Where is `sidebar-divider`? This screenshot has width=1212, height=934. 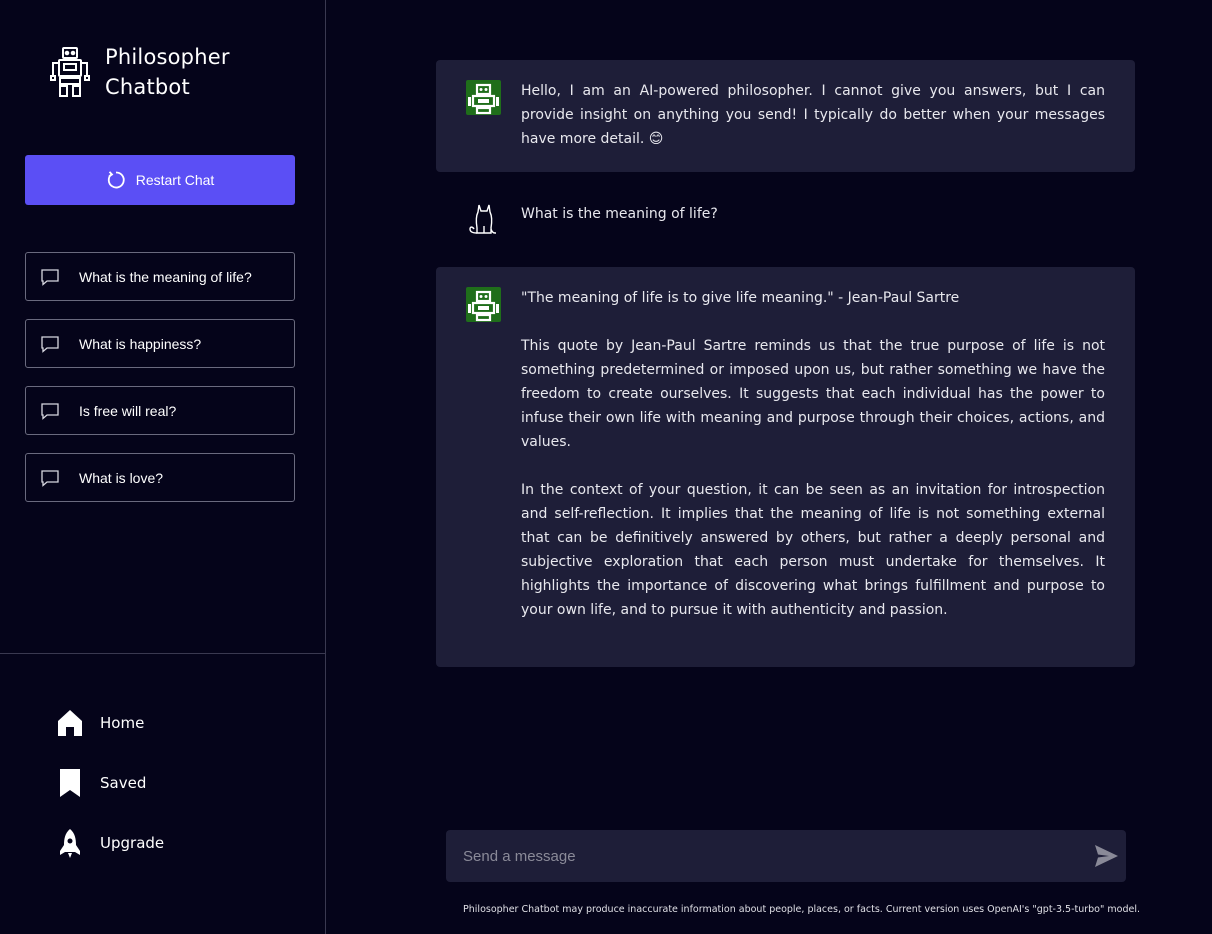
sidebar-divider is located at coordinates (163, 653).